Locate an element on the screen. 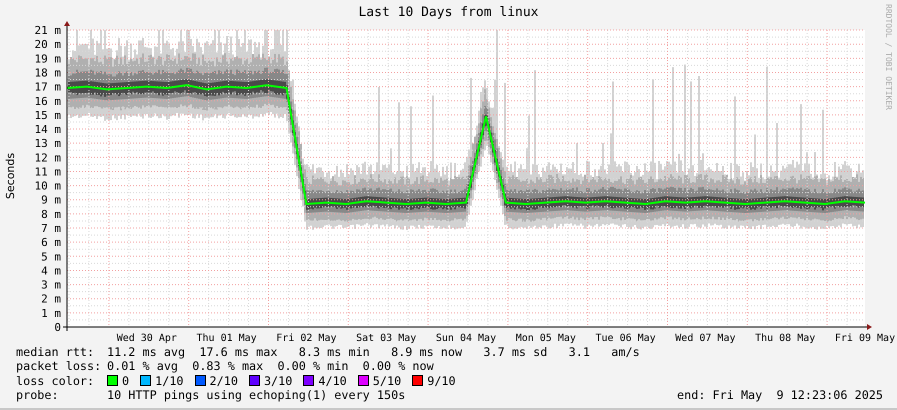  axis-label: 3 m is located at coordinates (51, 285).